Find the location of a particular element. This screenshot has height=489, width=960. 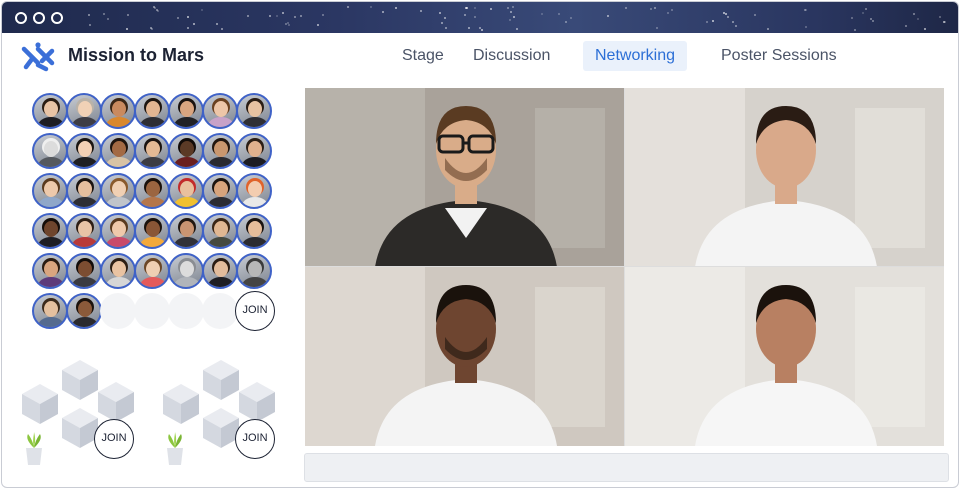

join-small-table-2-button: JOIN is located at coordinates (255, 439).